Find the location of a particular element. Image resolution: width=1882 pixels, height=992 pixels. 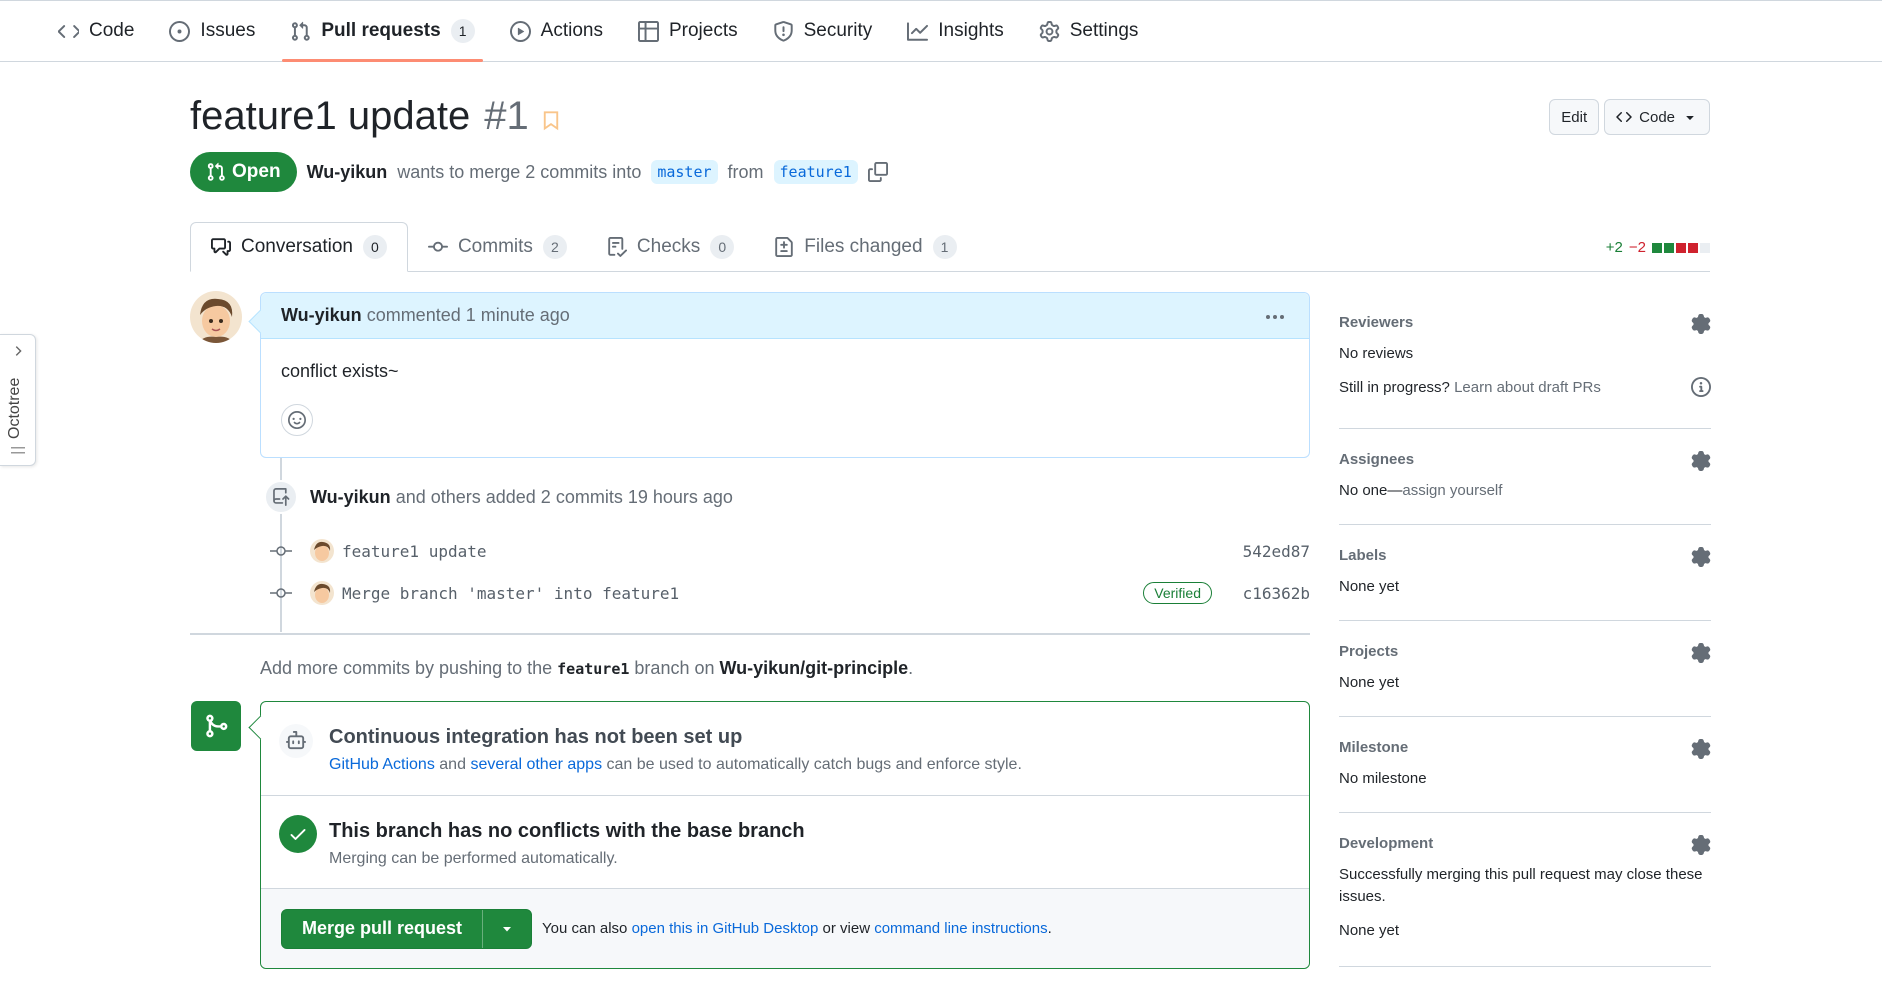

nav-pull-requests-label: Pull requests is located at coordinates (381, 30).